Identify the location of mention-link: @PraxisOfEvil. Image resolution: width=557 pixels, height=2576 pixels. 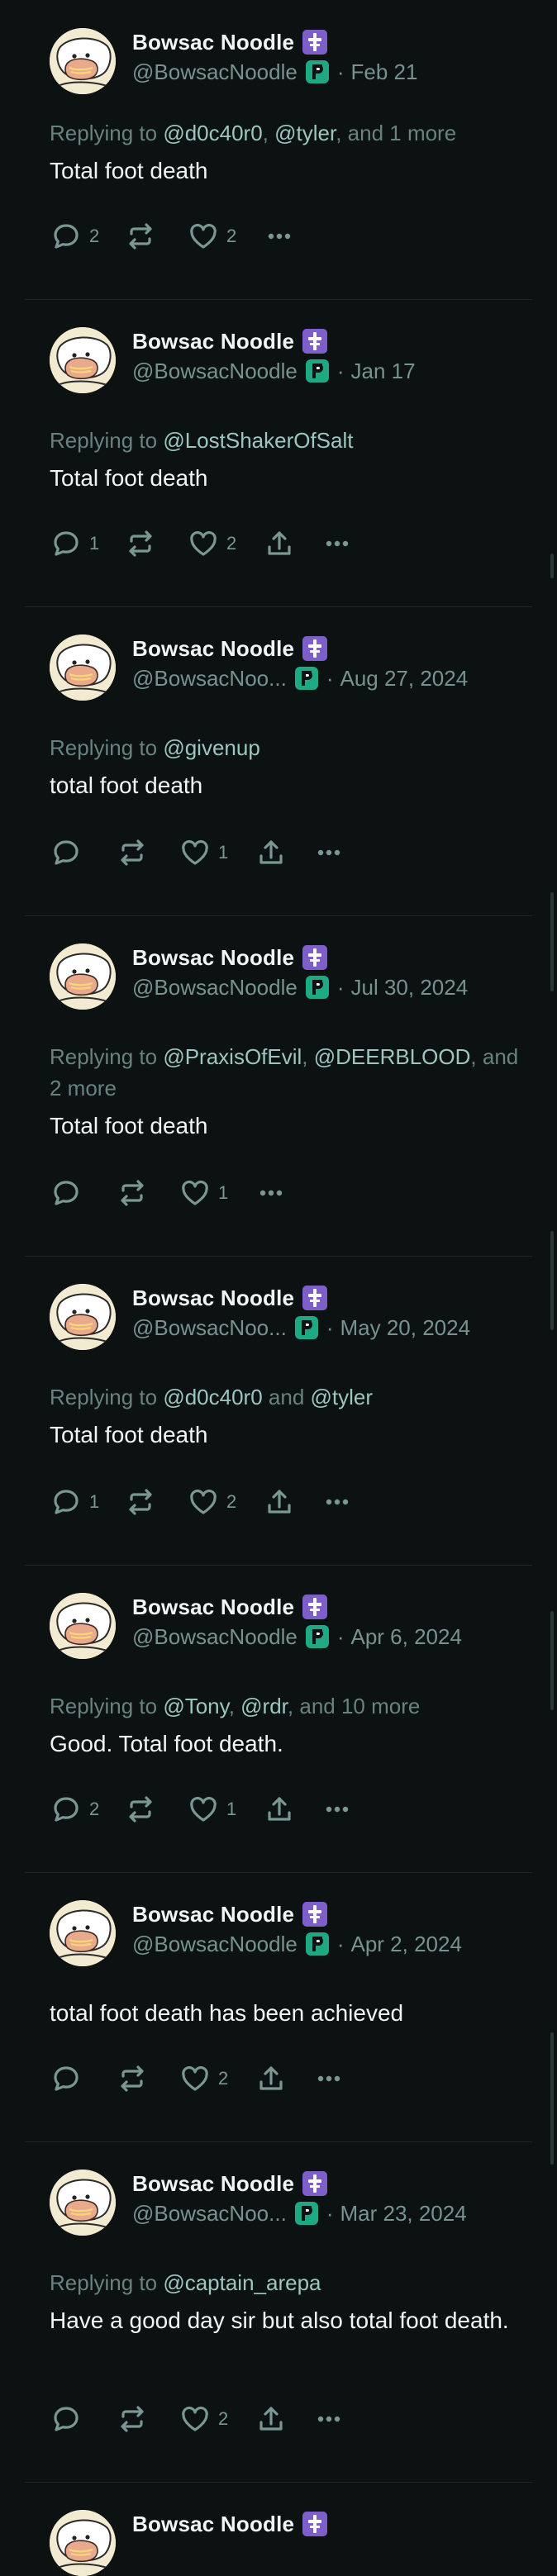
(232, 1056).